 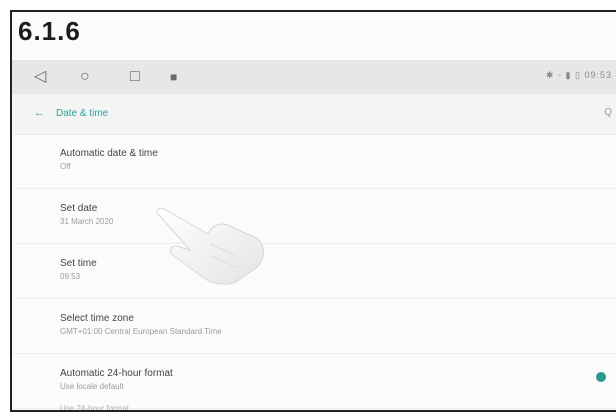 What do you see at coordinates (39, 113) in the screenshot?
I see `back-arrow-icon: ←` at bounding box center [39, 113].